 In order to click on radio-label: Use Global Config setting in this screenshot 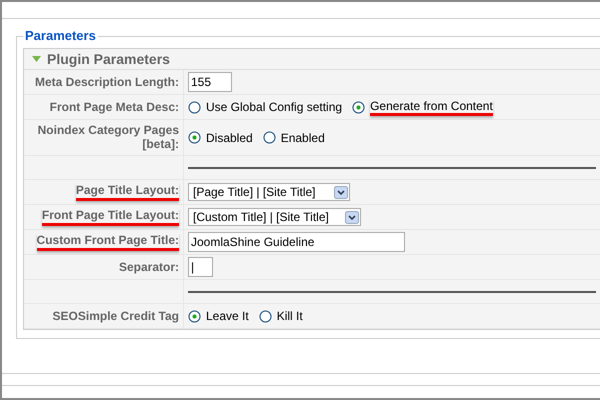, I will do `click(274, 107)`.